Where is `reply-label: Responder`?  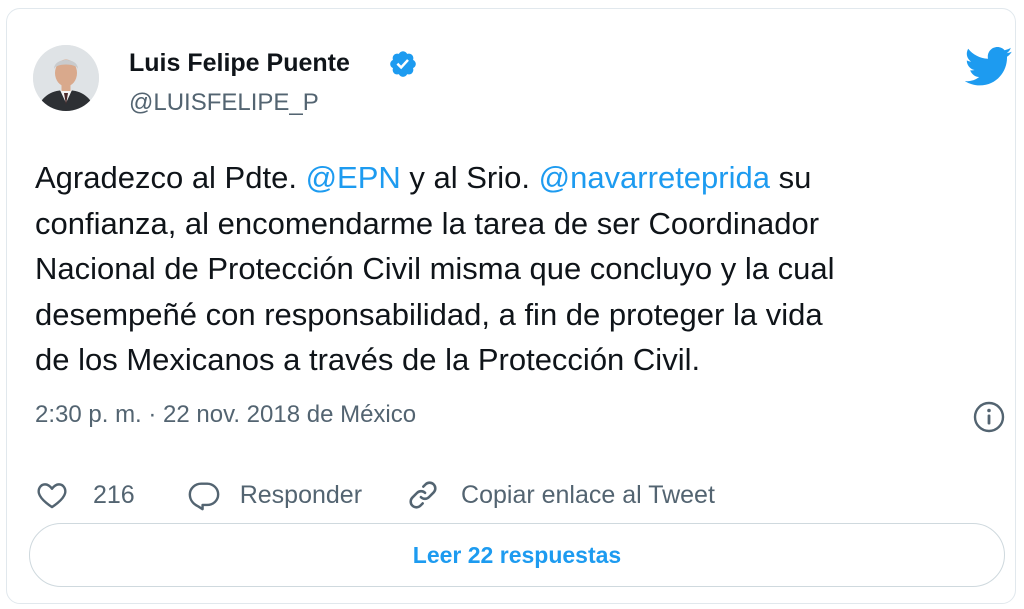
reply-label: Responder is located at coordinates (301, 494).